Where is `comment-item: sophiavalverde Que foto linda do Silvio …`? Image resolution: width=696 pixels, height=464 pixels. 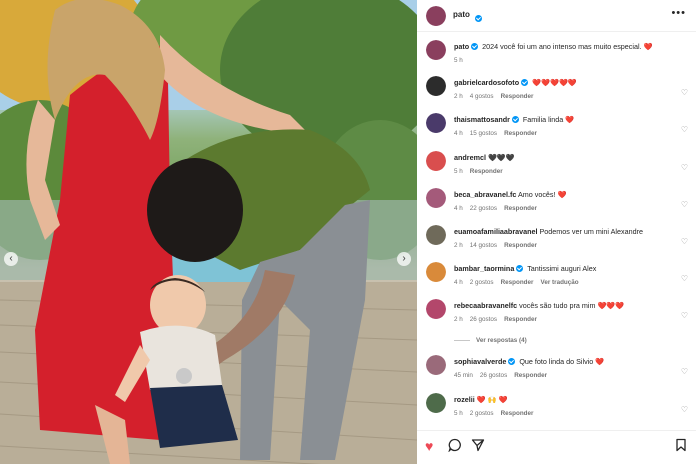
comment-item: sophiavalverde Que foto linda do Silvio … is located at coordinates (556, 373).